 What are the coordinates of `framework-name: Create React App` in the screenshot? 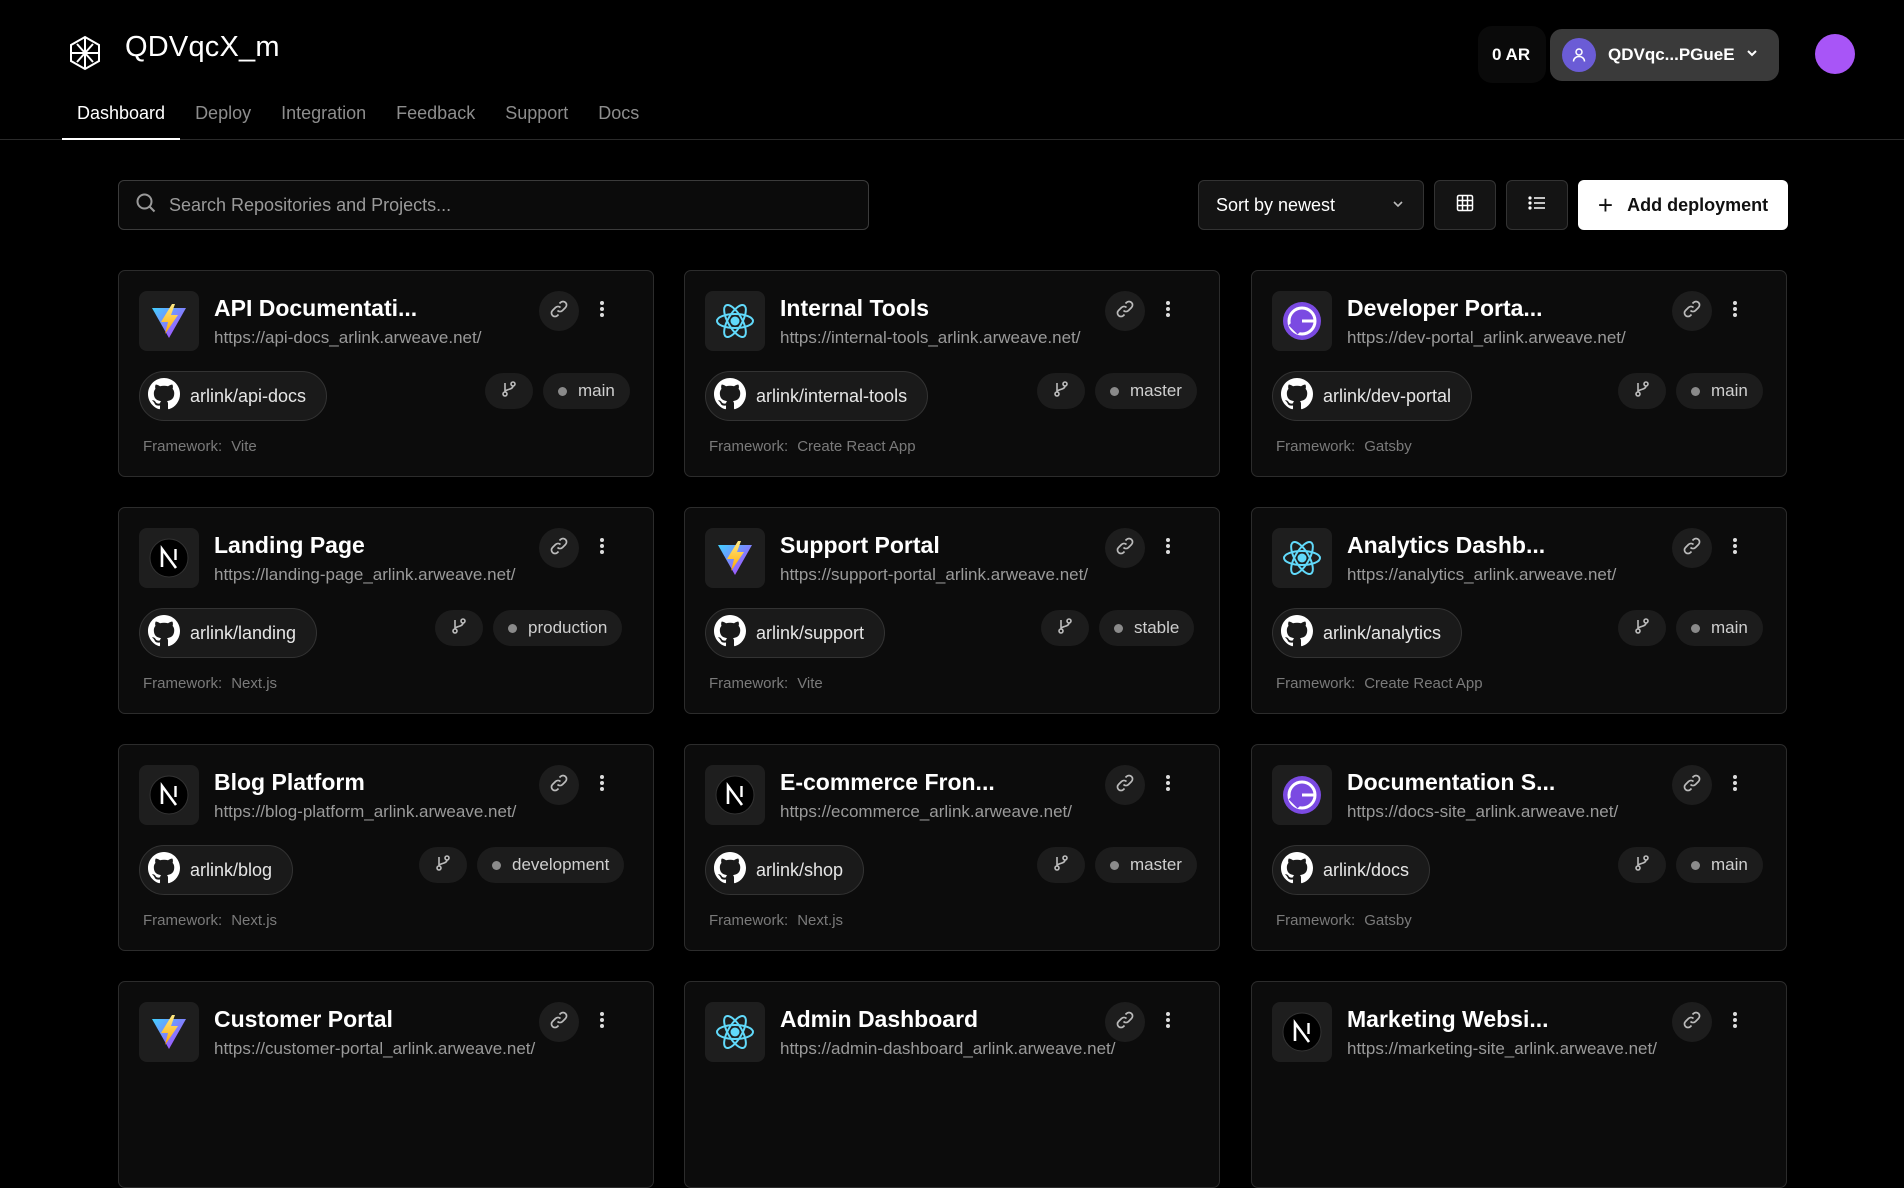 It's located at (856, 446).